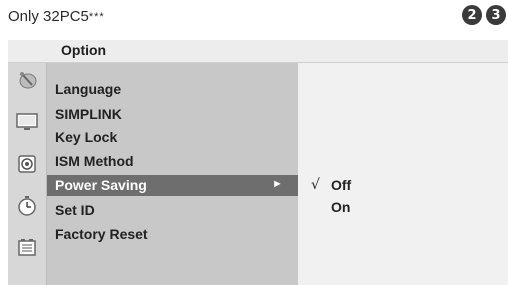  Describe the element at coordinates (96, 17) in the screenshot. I see `model-note-marks: ***` at that location.